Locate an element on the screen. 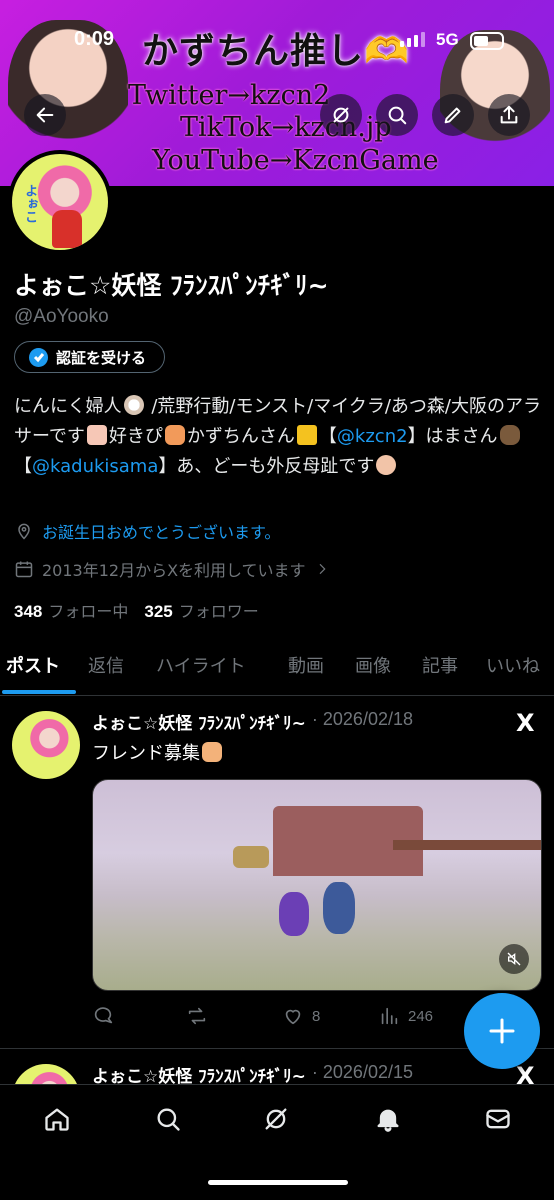 This screenshot has height=1200, width=554. tab-likes: いいね is located at coordinates (513, 665).